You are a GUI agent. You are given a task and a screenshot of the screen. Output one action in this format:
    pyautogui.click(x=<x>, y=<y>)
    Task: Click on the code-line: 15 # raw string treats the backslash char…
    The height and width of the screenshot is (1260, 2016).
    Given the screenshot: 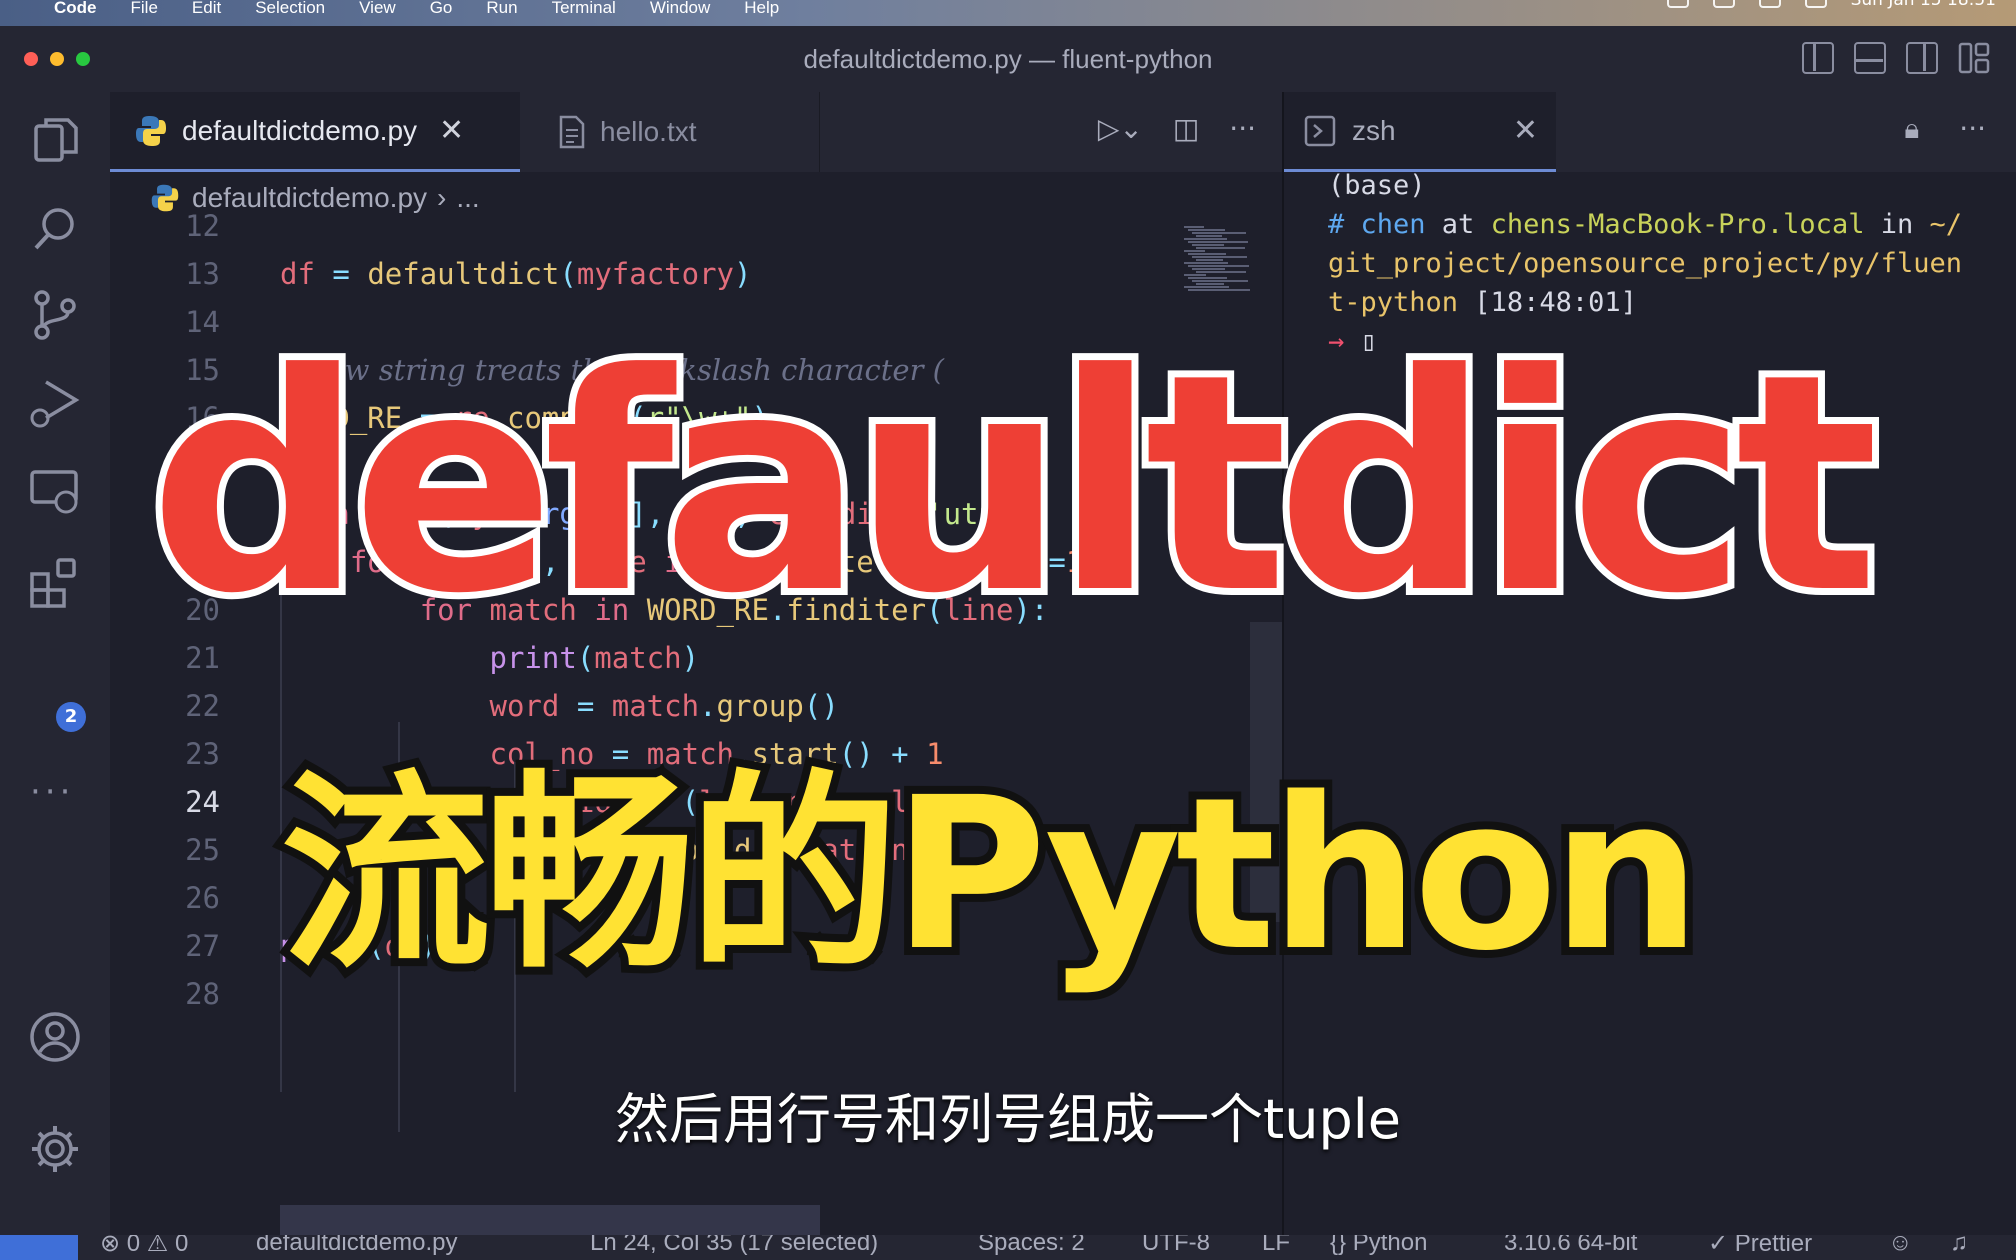 What is the action you would take?
    pyautogui.click(x=660, y=370)
    